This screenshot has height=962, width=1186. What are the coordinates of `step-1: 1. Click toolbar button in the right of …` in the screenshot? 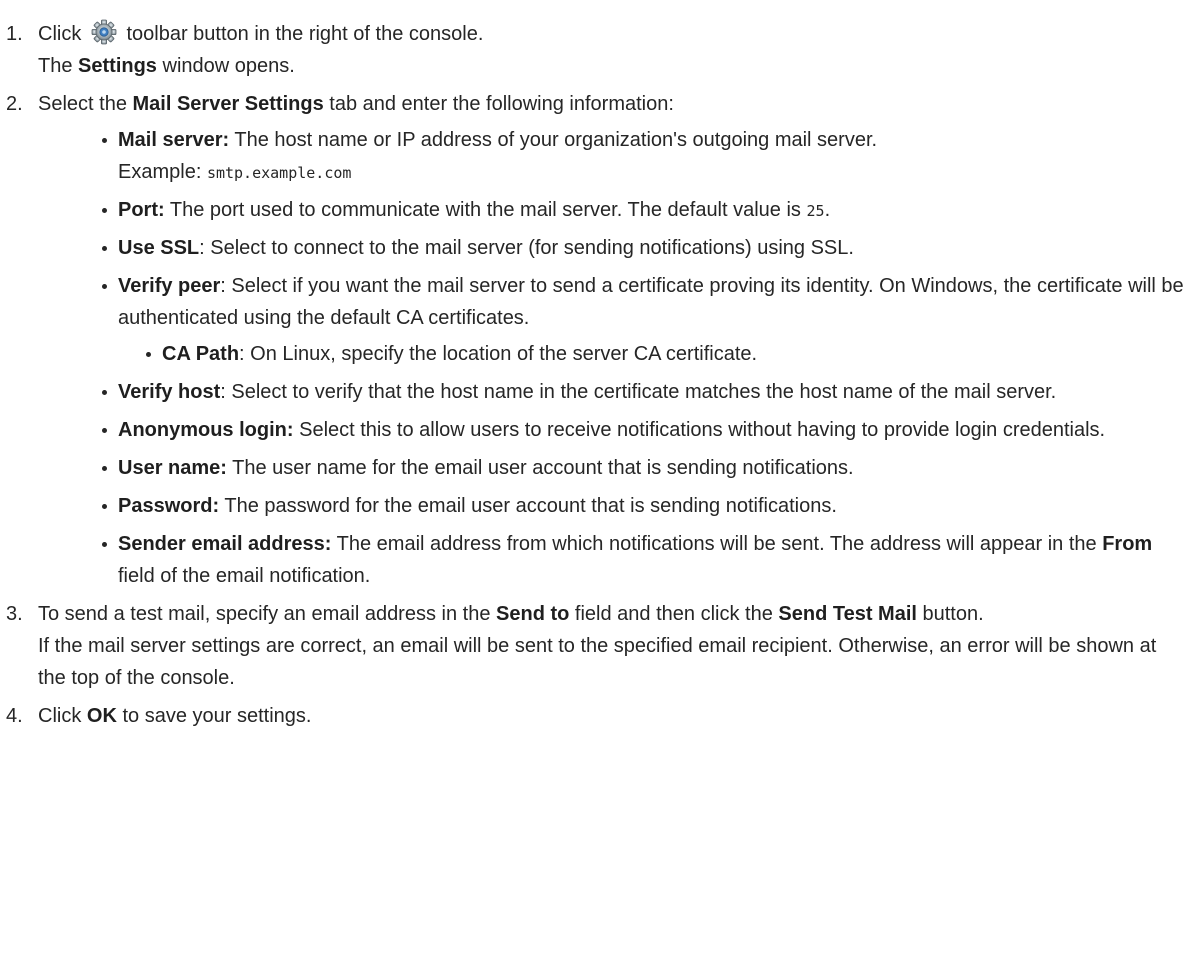 It's located at (593, 50).